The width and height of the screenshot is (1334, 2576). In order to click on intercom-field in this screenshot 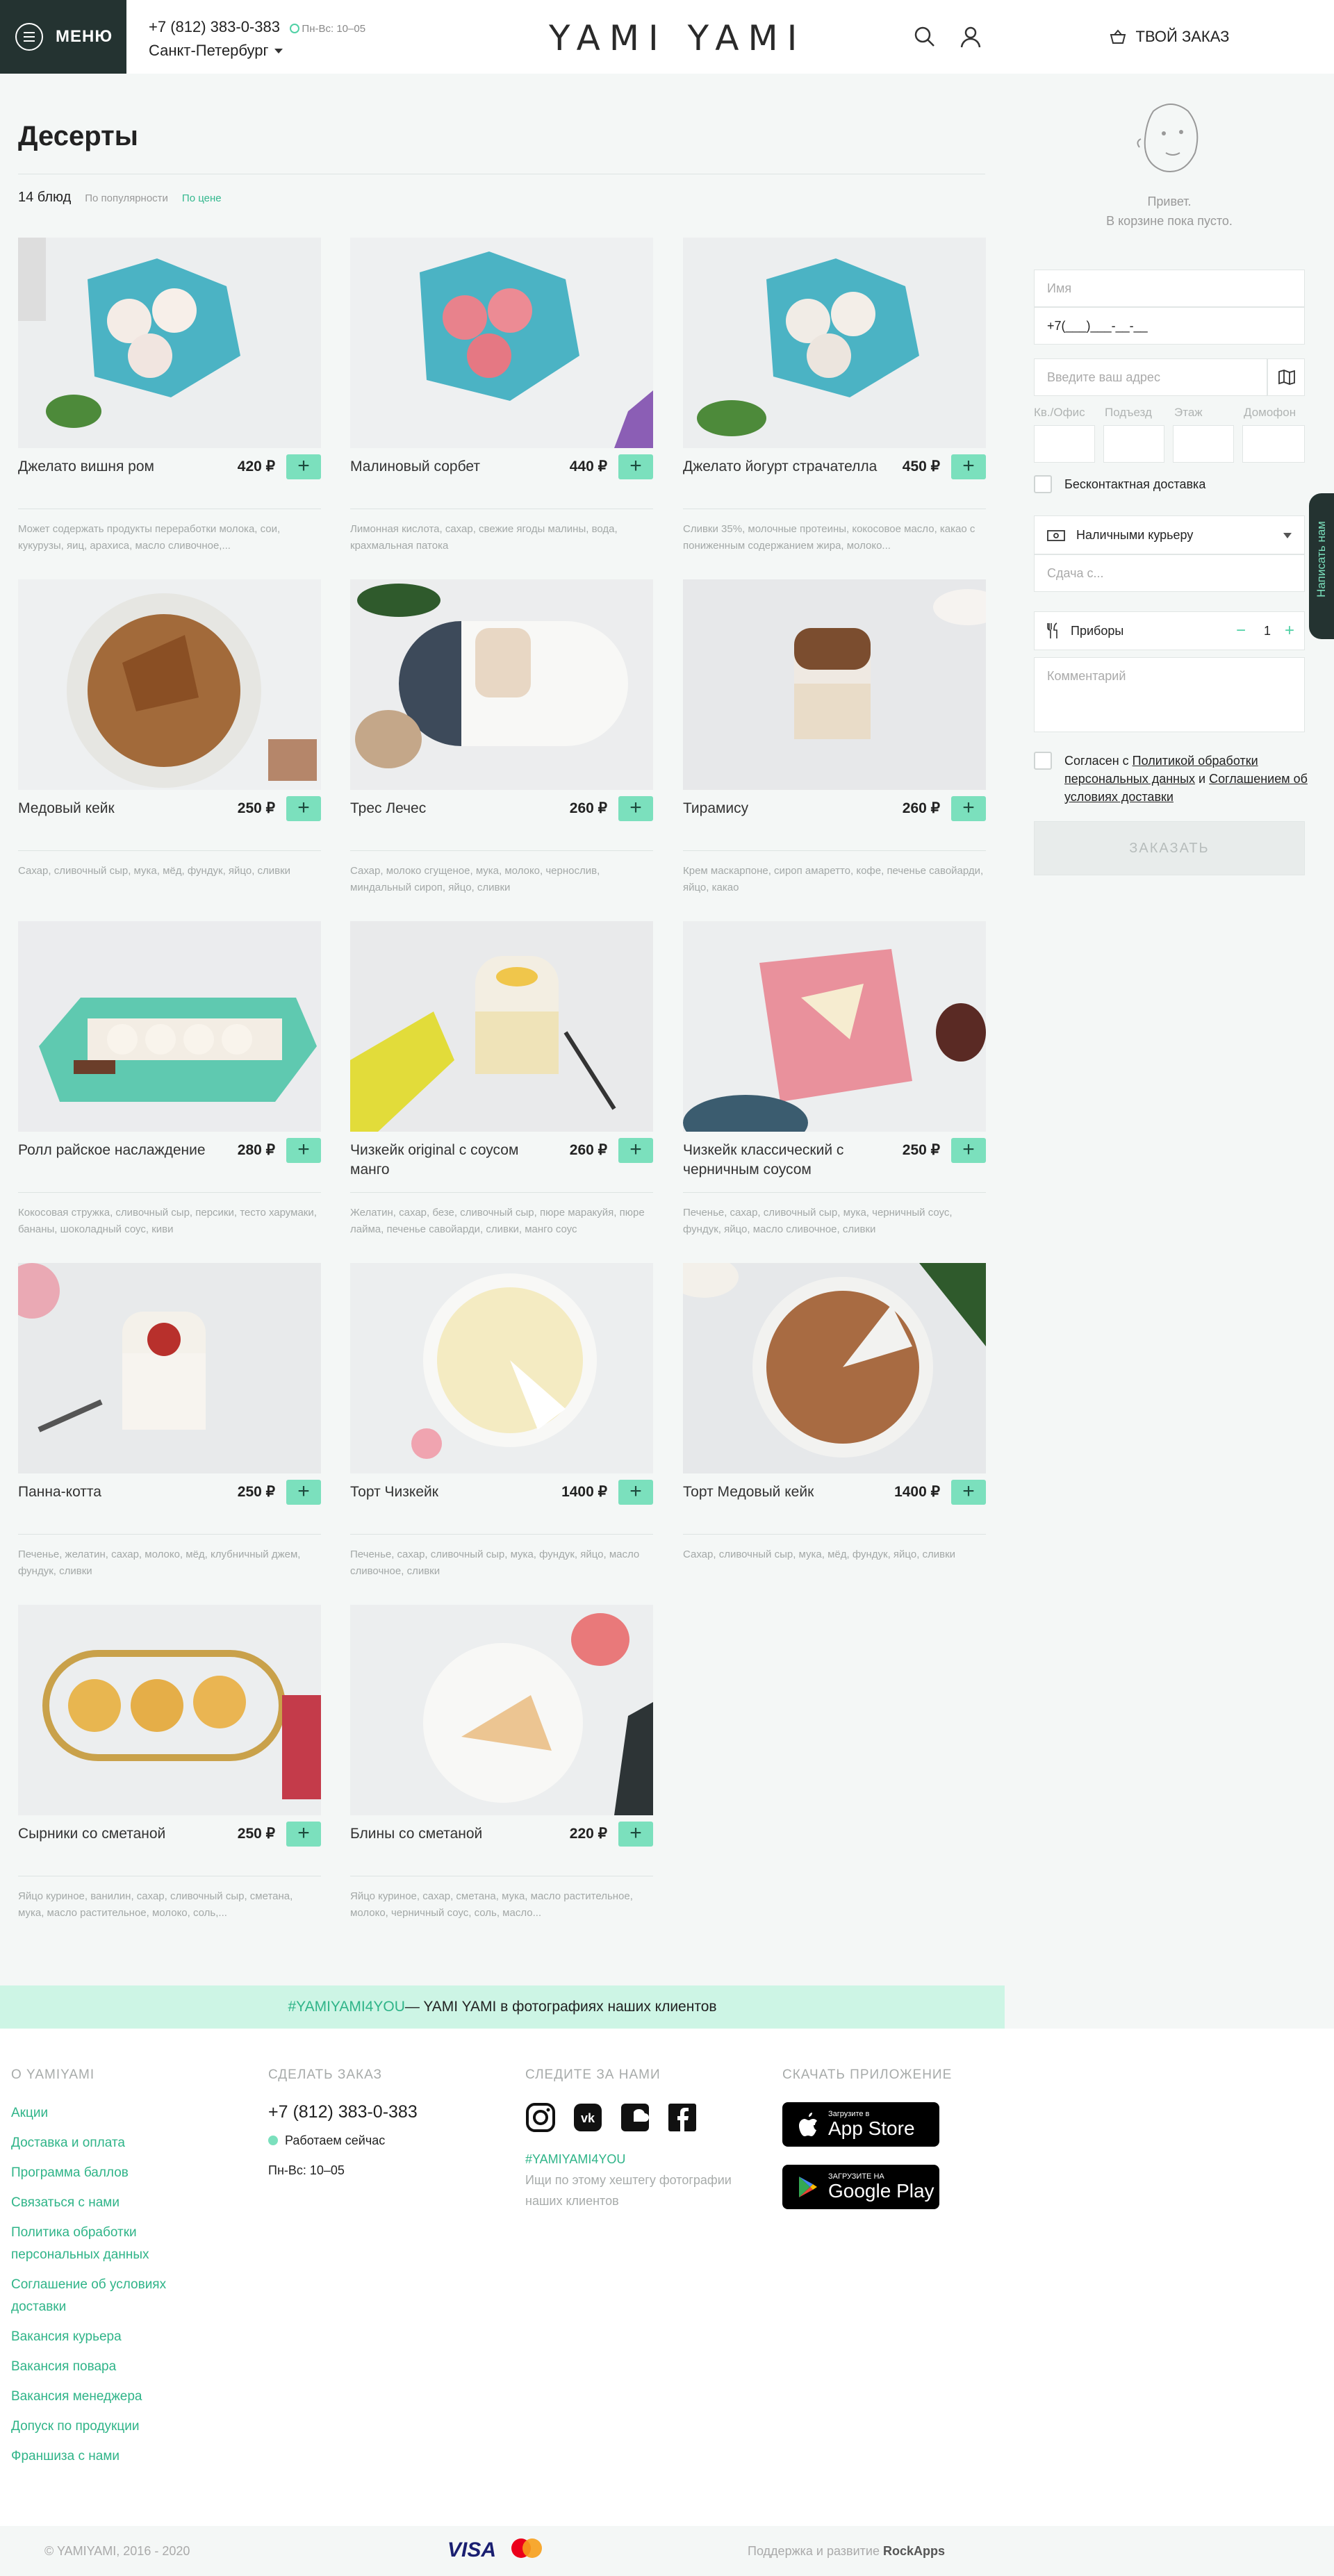, I will do `click(1274, 444)`.